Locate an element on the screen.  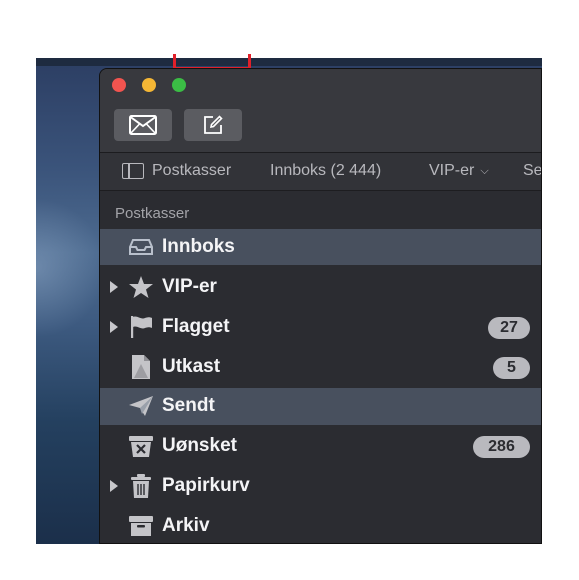
sidebar-item-archive: Arkiv is located at coordinates (320, 525).